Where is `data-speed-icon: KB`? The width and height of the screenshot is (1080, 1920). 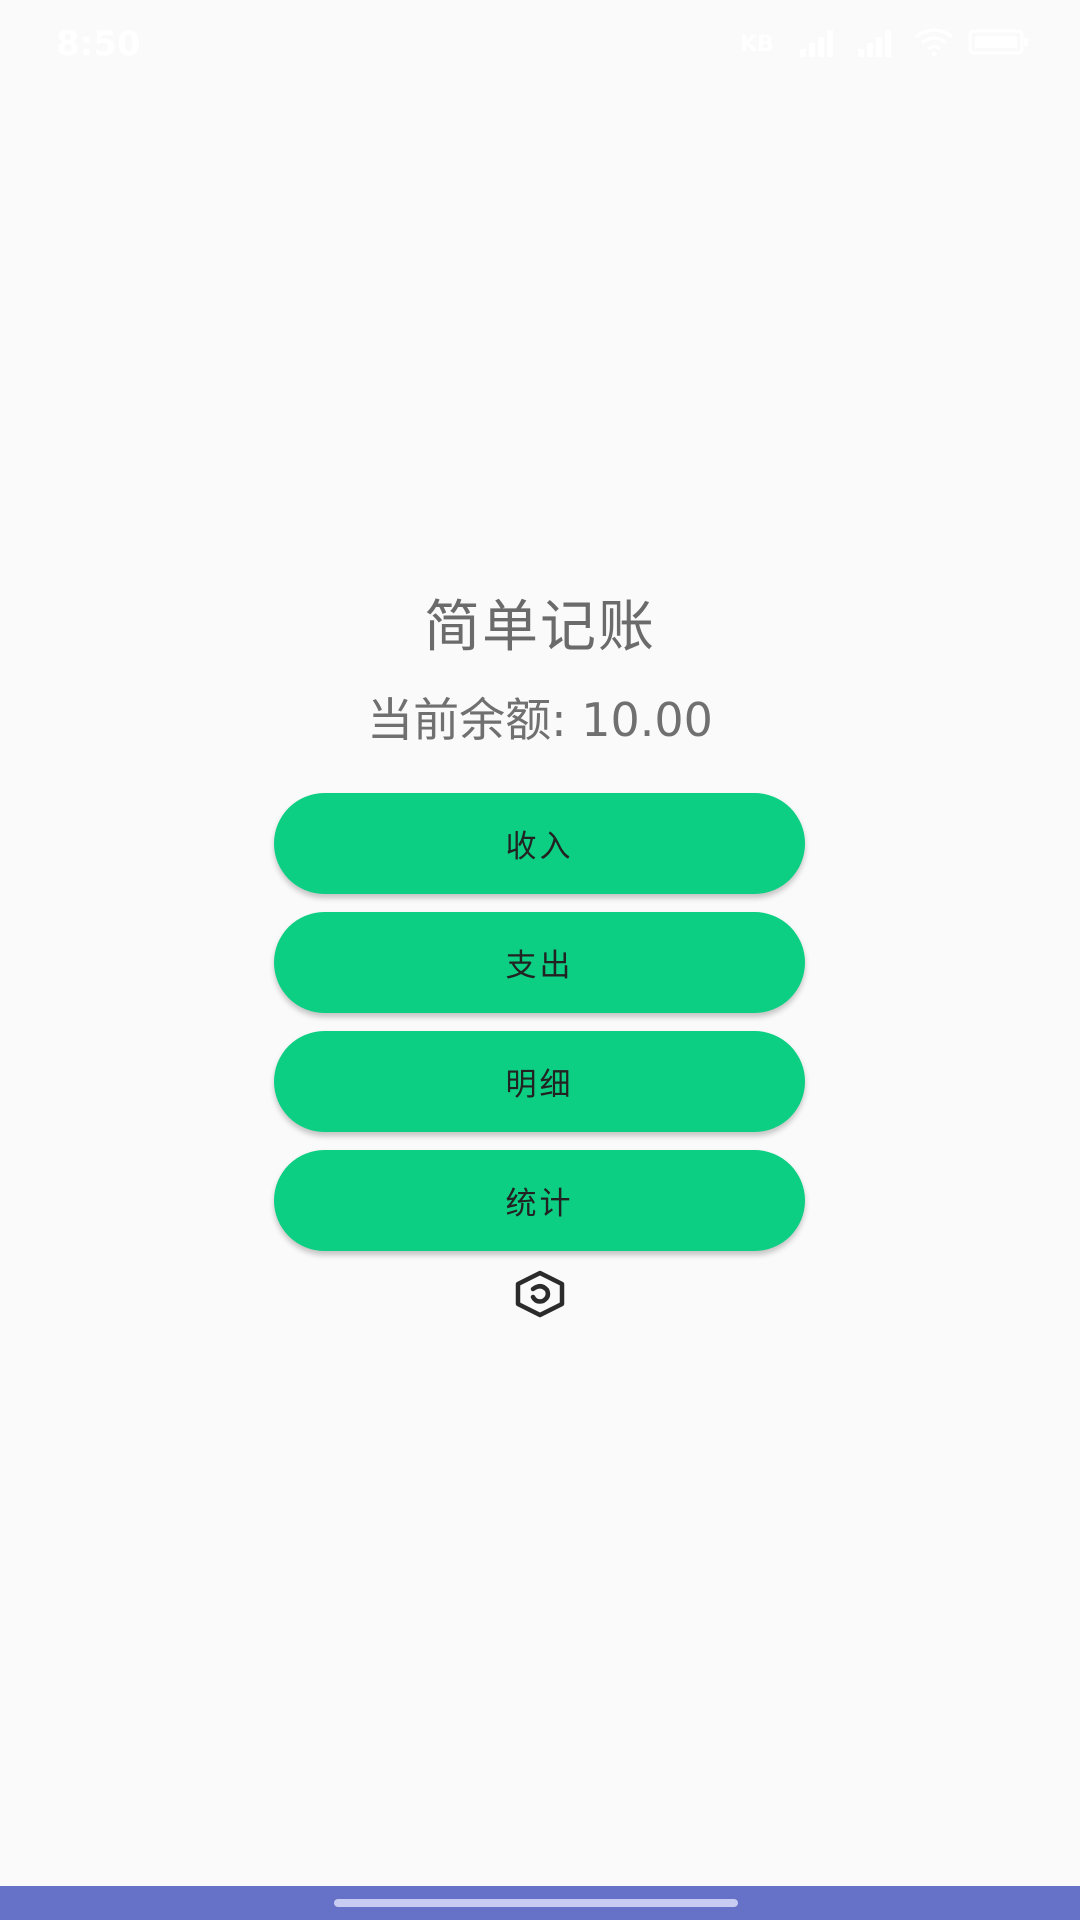
data-speed-icon: KB is located at coordinates (762, 42).